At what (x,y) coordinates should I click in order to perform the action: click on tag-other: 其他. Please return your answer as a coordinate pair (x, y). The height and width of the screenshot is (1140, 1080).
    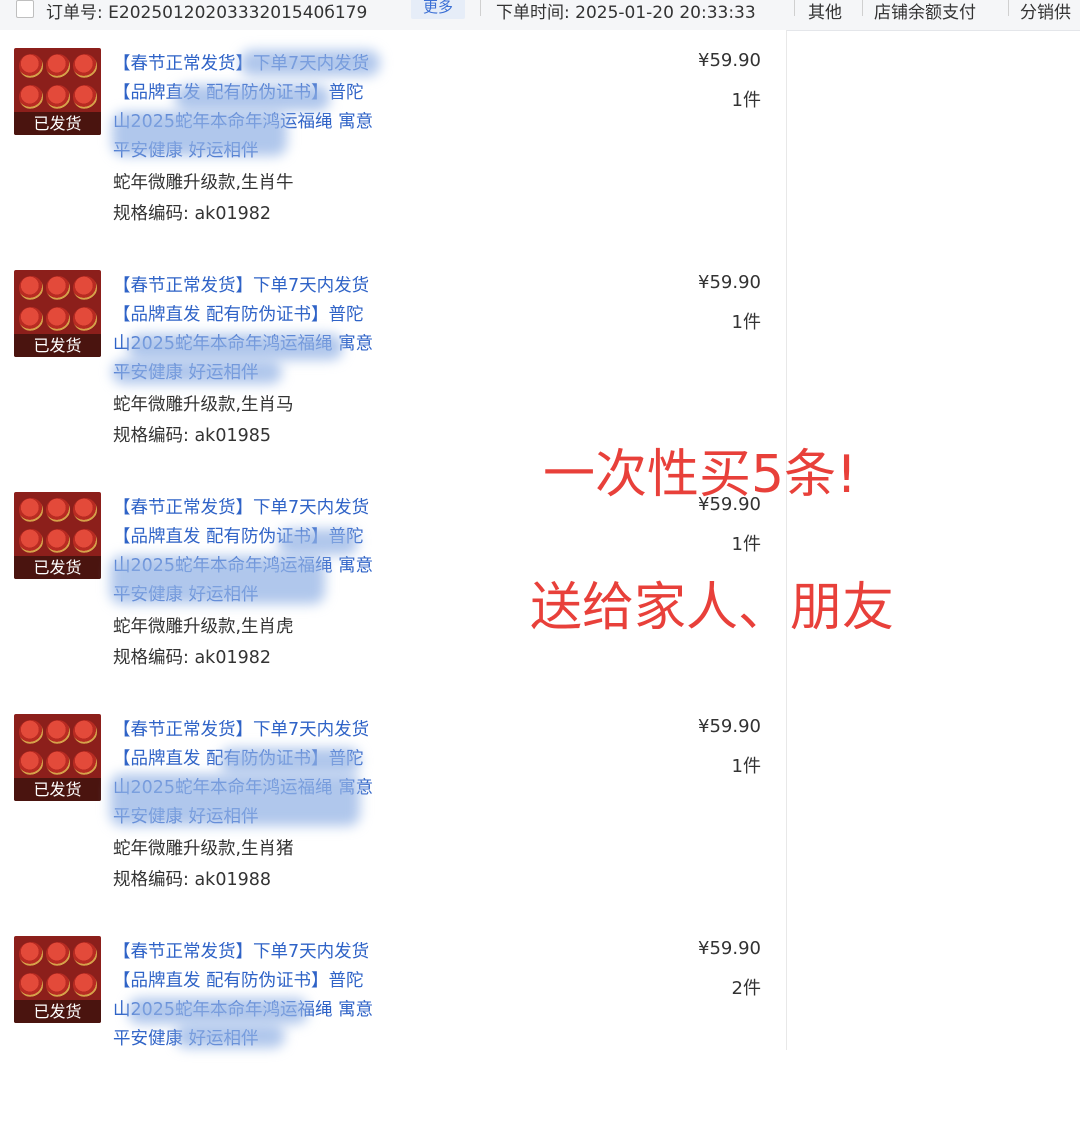
    Looking at the image, I should click on (825, 13).